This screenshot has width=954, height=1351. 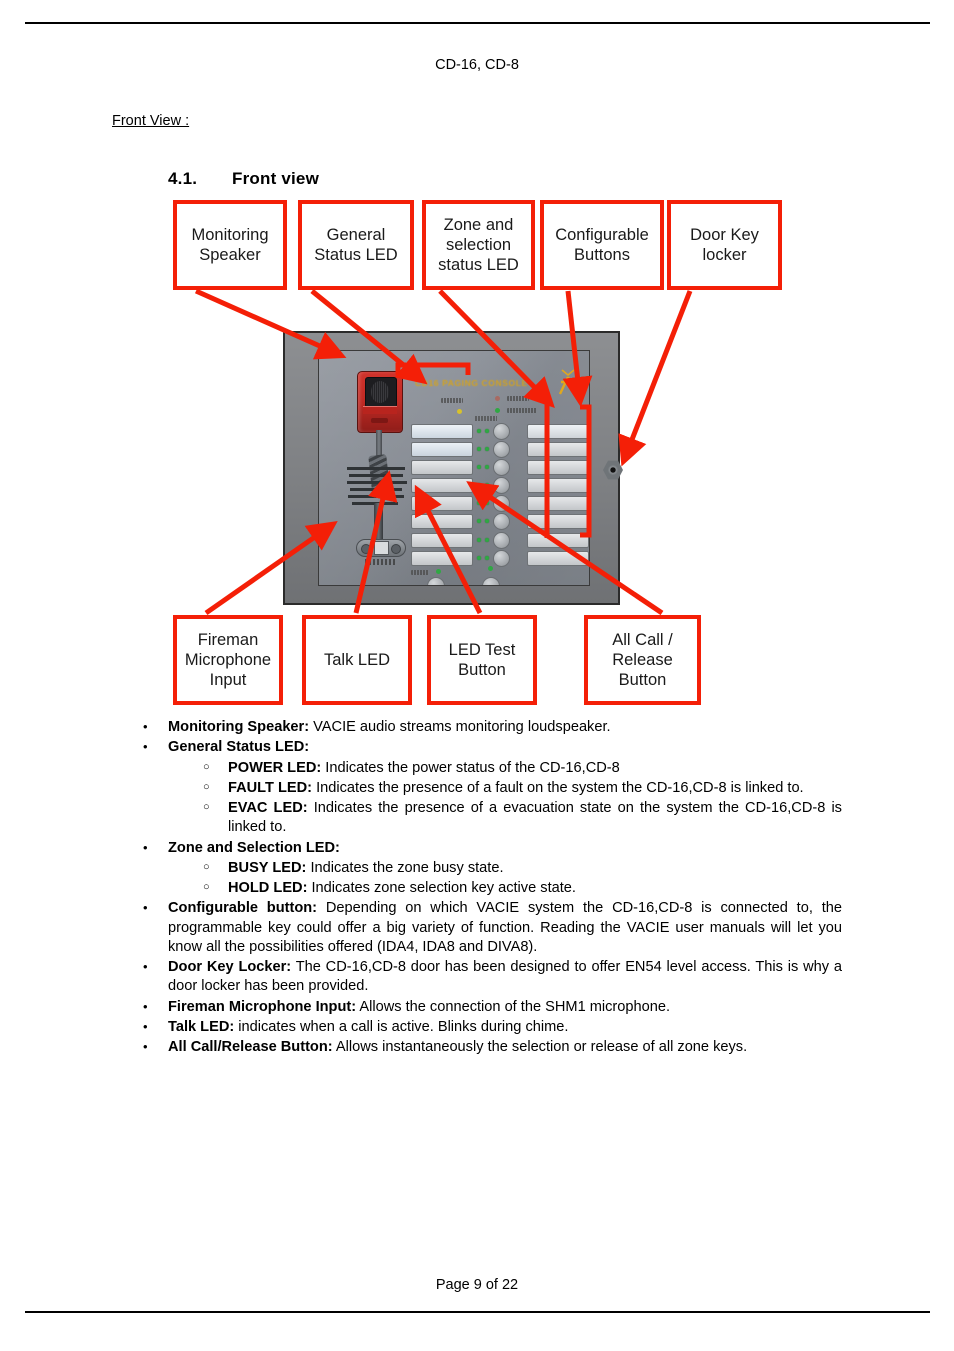 I want to click on callout-label: Door Key locker, so click(x=724, y=244).